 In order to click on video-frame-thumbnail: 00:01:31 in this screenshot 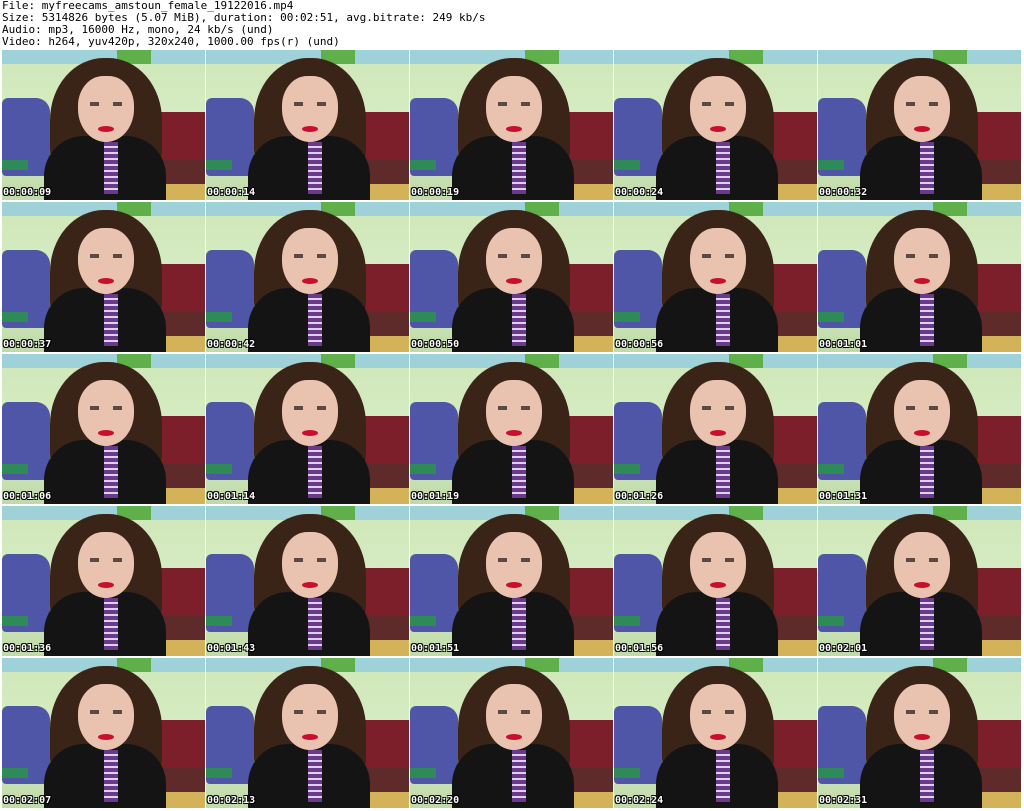, I will do `click(919, 429)`.